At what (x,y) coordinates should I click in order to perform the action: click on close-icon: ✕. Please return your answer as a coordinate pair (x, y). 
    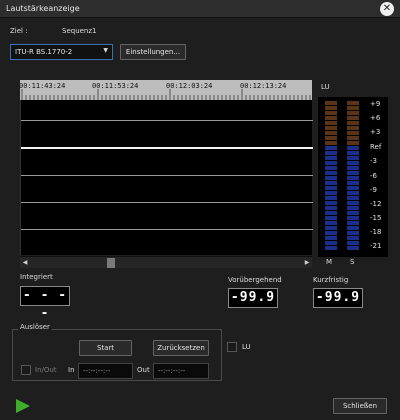
    Looking at the image, I should click on (387, 9).